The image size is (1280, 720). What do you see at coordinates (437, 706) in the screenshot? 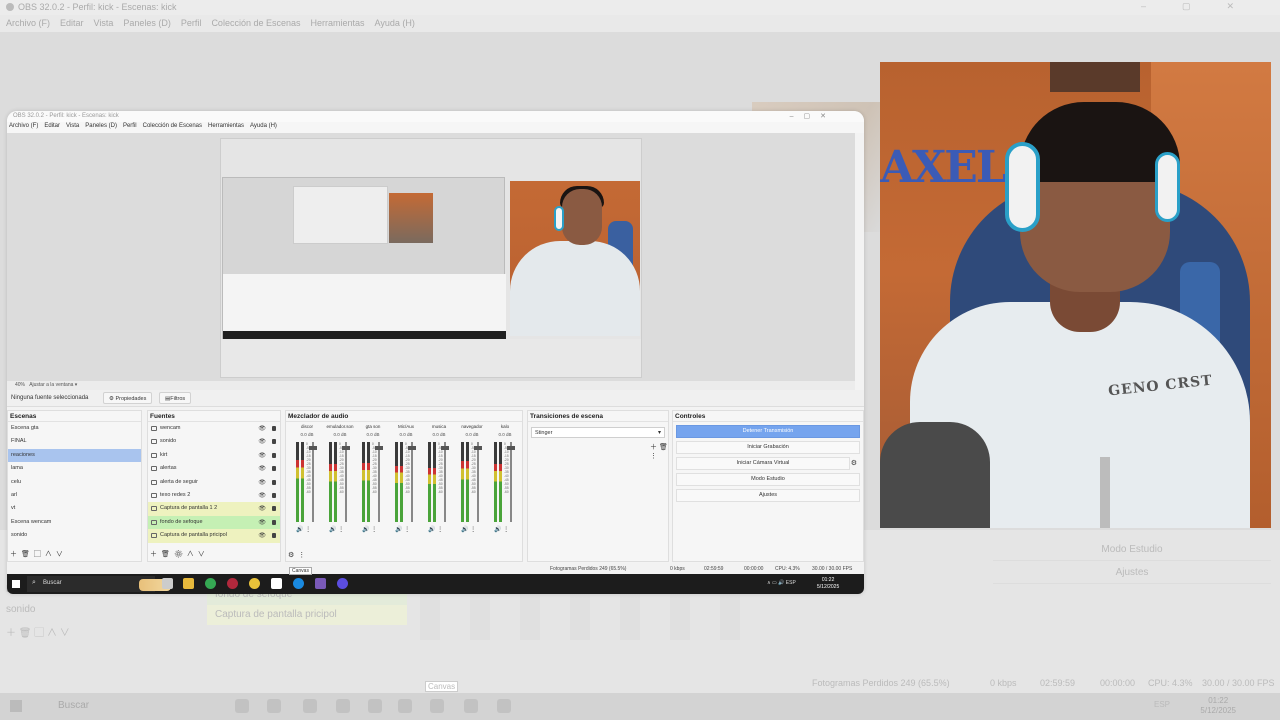
I see `bg-edge-icon` at bounding box center [437, 706].